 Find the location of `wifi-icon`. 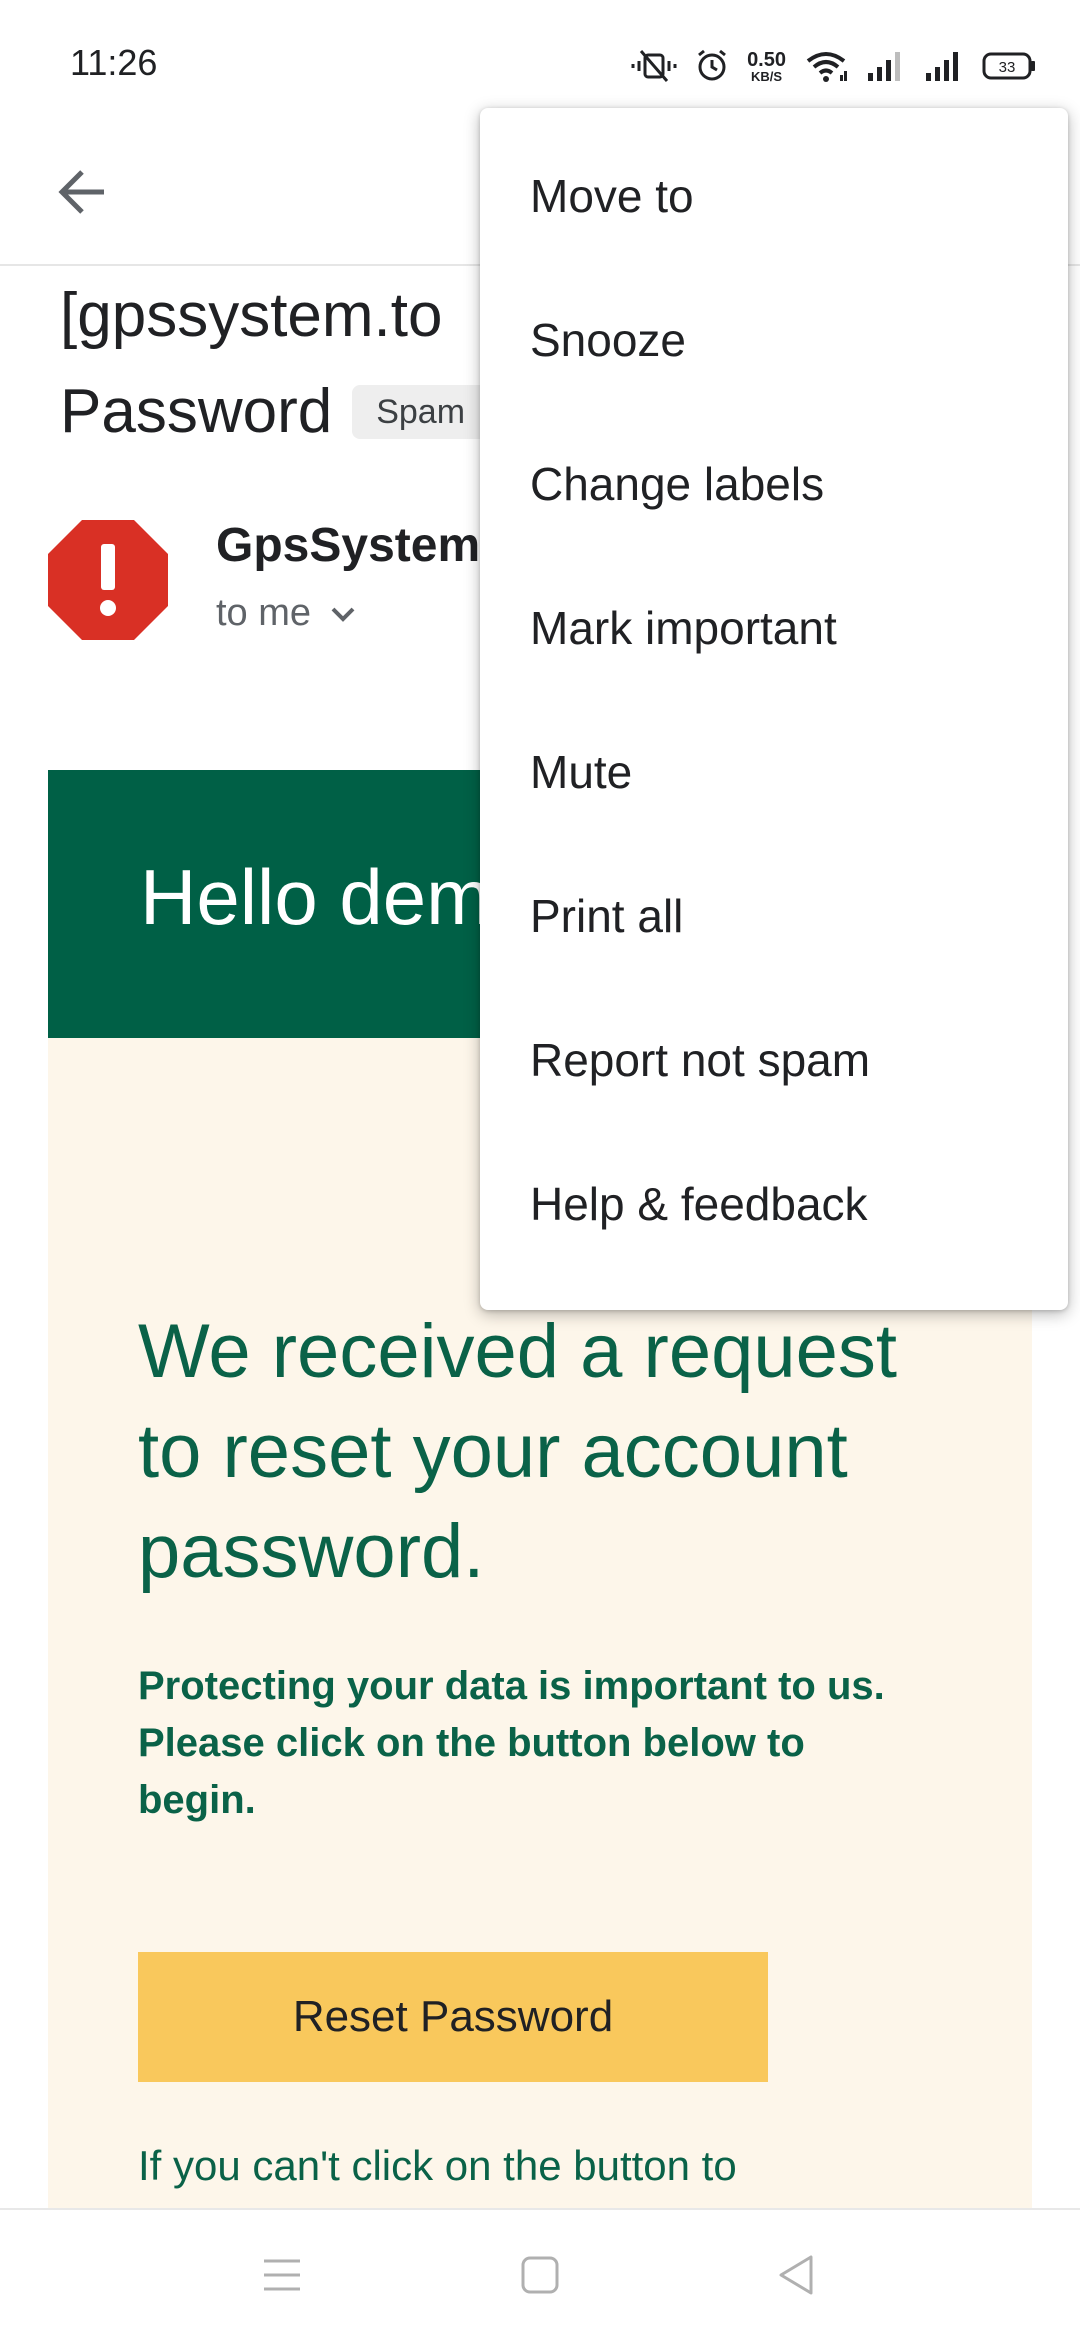

wifi-icon is located at coordinates (826, 66).